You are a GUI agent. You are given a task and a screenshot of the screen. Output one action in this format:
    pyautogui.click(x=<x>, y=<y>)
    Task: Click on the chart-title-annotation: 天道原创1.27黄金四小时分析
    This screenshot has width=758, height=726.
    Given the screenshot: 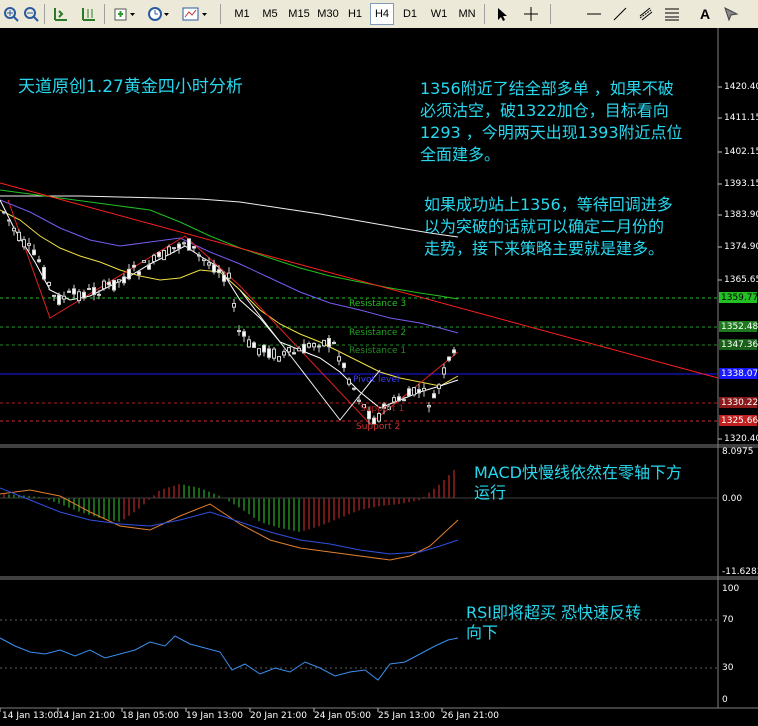 What is the action you would take?
    pyautogui.click(x=130, y=87)
    